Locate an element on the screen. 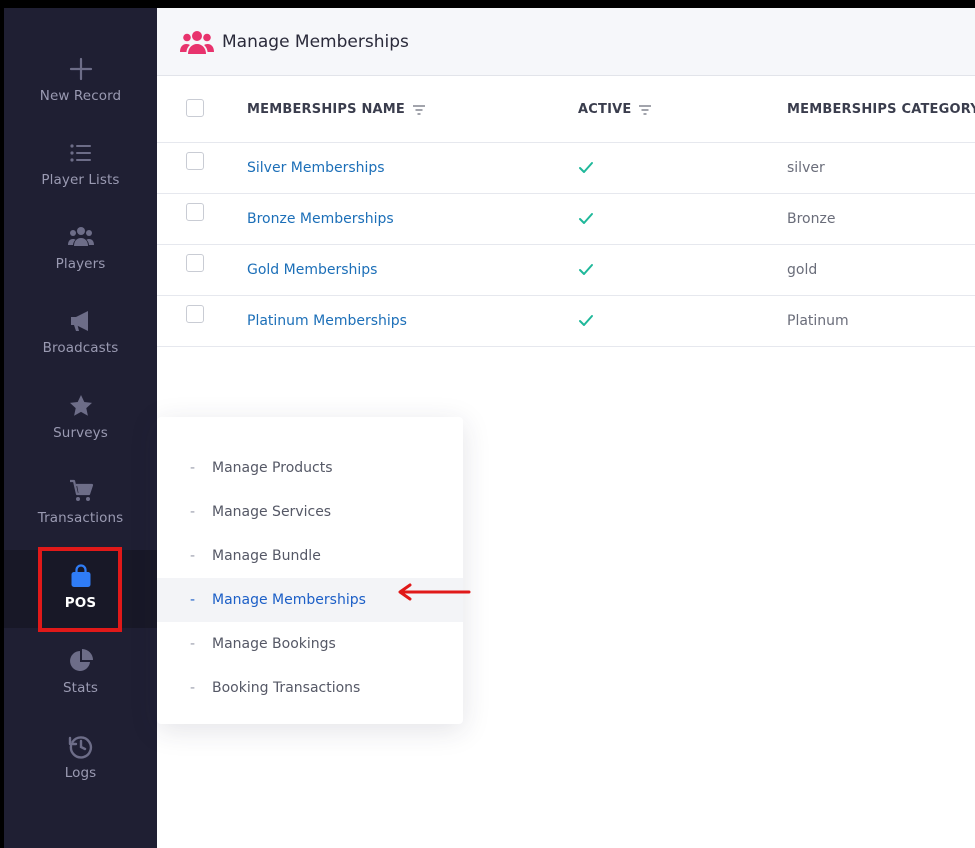 This screenshot has height=848, width=975. membership-name-link: Gold Memberships is located at coordinates (312, 270).